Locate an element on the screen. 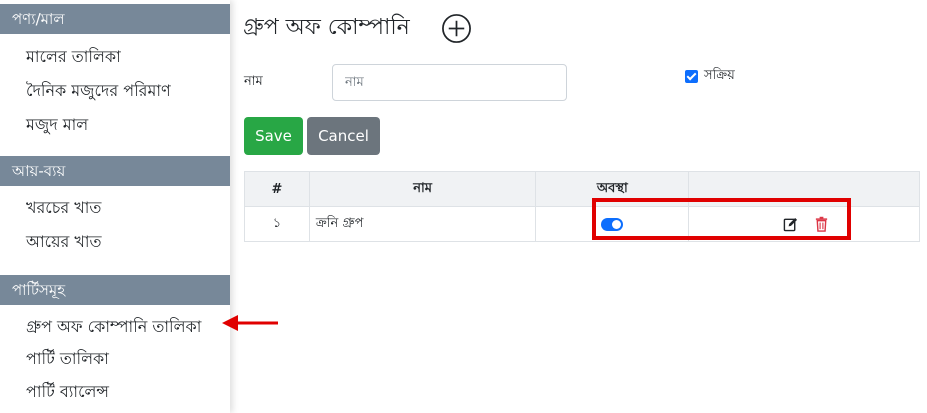 This screenshot has width=927, height=413. sidebar-item-expense-heads: খরচের খাত is located at coordinates (63, 208).